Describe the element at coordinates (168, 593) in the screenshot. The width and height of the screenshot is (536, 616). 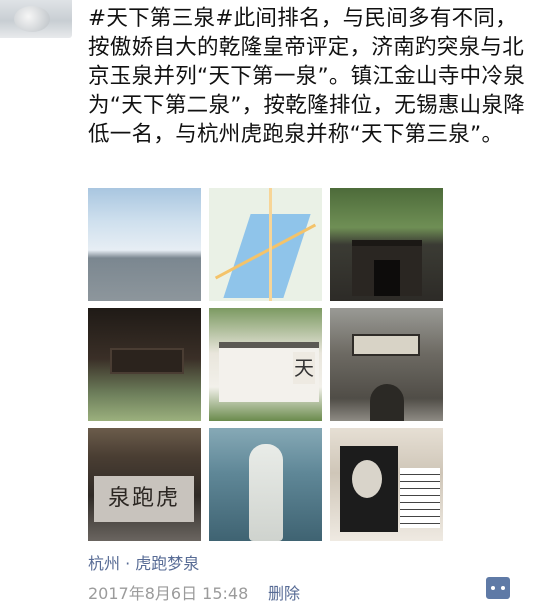
I see `post-time: 2017年8月6日 15:48` at that location.